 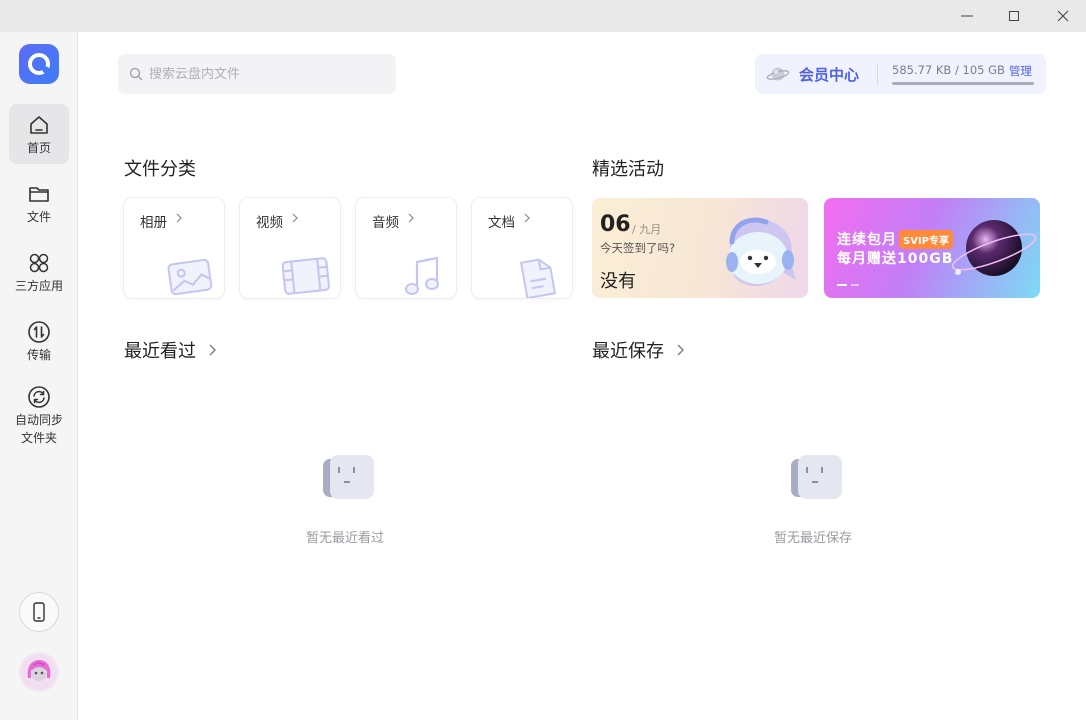 I want to click on maximize-icon, so click(x=1014, y=16).